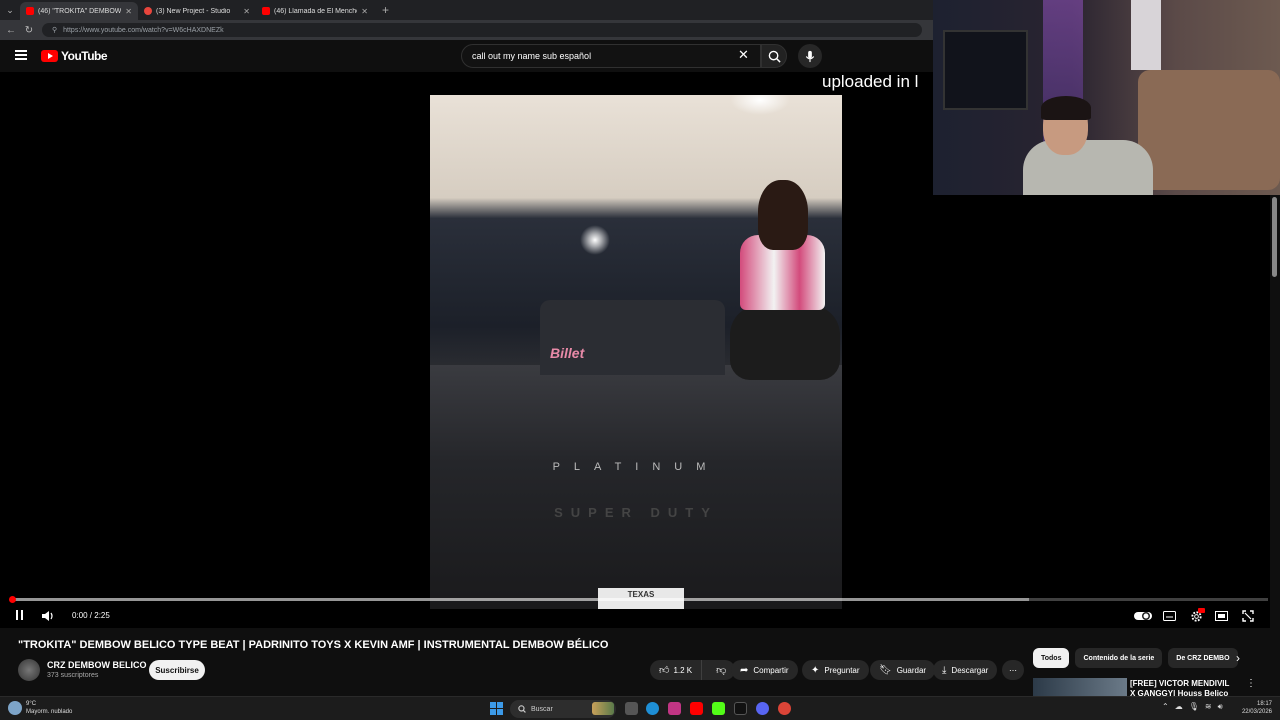 The image size is (1280, 720). I want to click on youtube-favicon-icon, so click(30, 11).